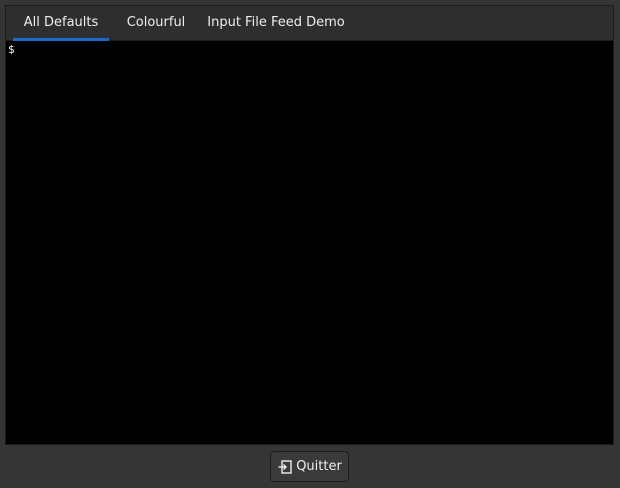 This screenshot has width=620, height=488. I want to click on exit-icon, so click(285, 467).